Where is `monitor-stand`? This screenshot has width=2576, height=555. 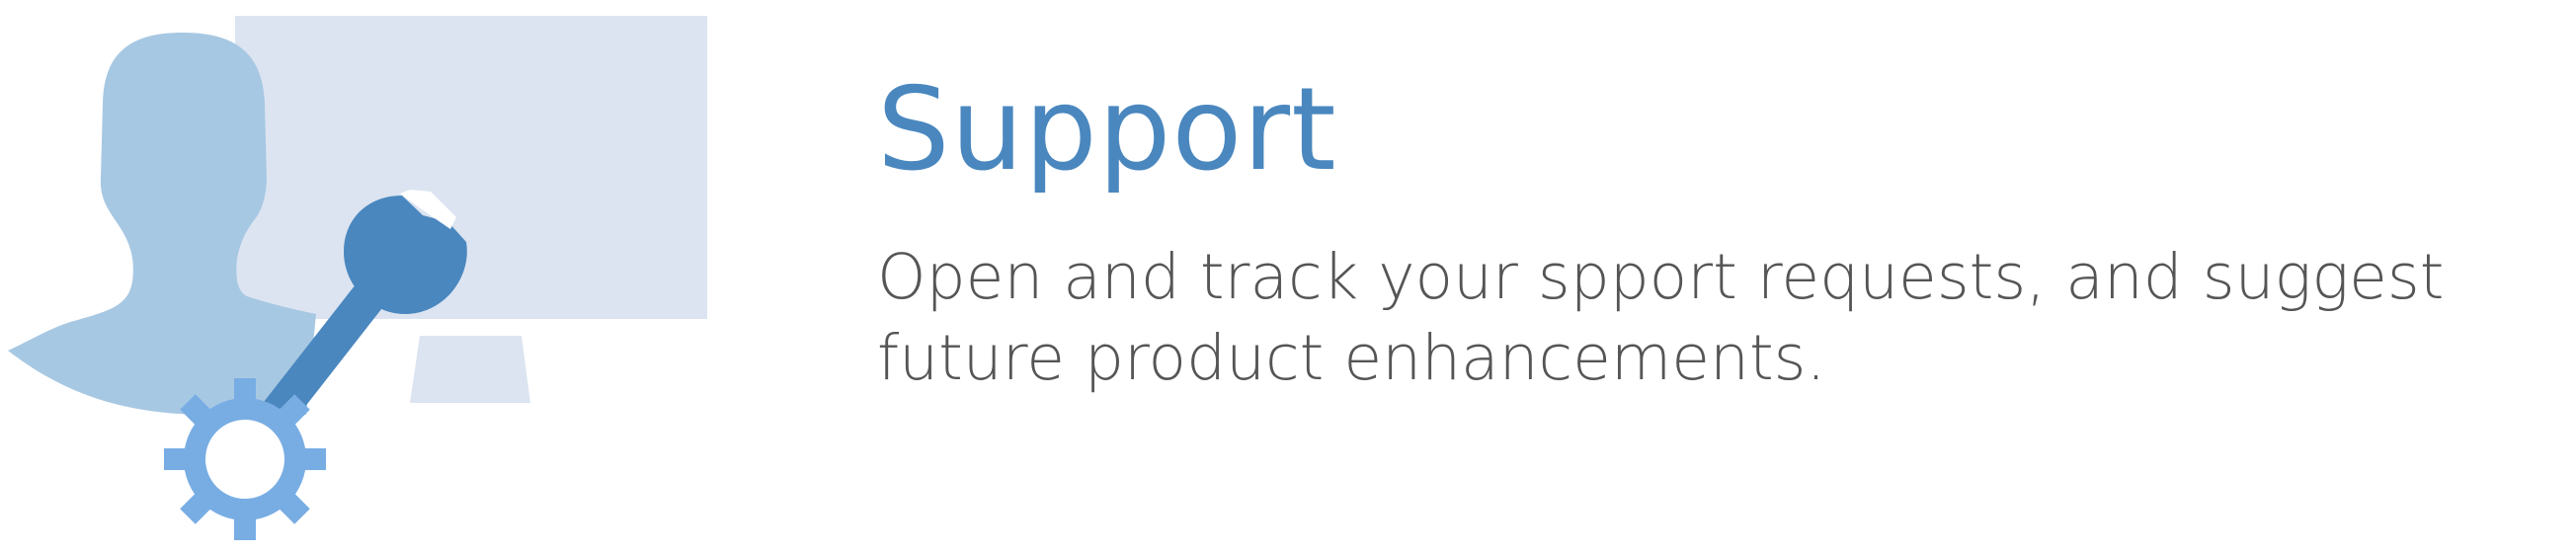 monitor-stand is located at coordinates (470, 370).